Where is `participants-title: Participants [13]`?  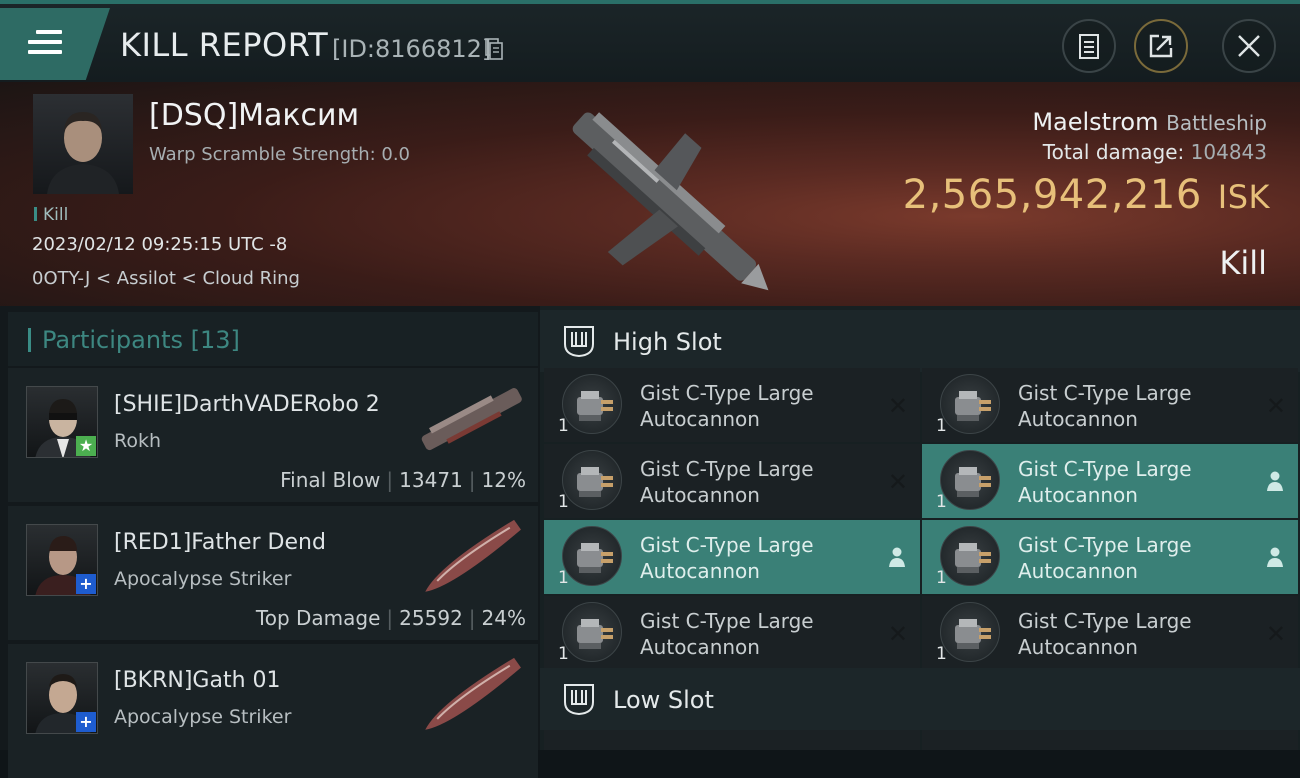
participants-title: Participants [13] is located at coordinates (141, 340).